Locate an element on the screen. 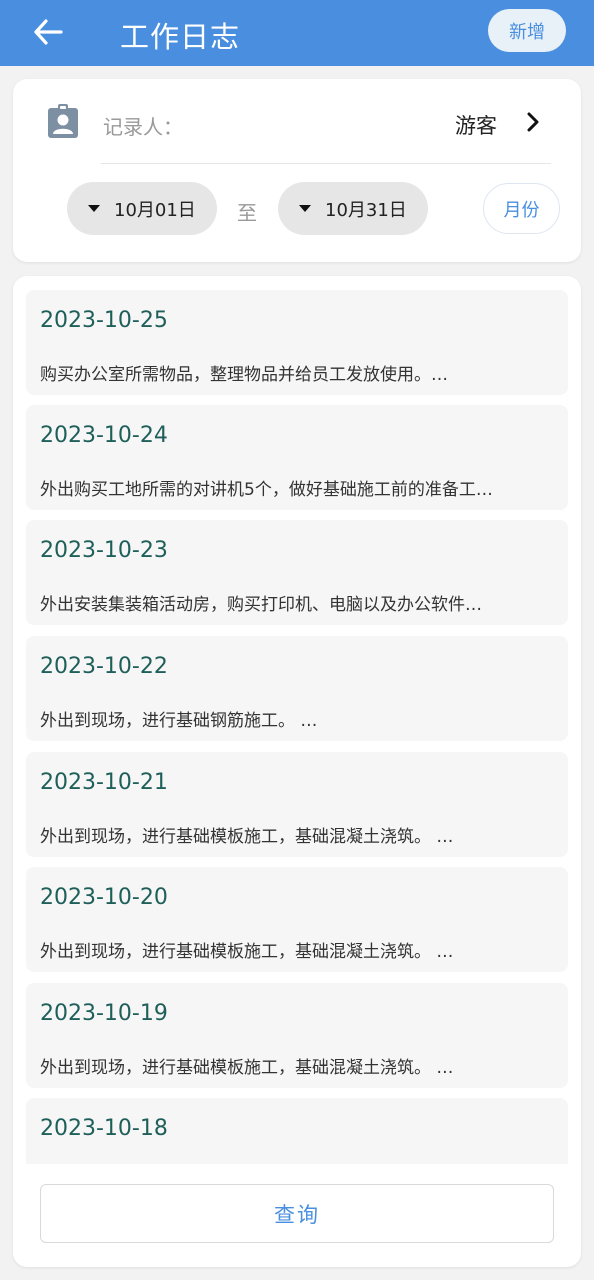  recorder-label: 记录人： is located at coordinates (143, 127).